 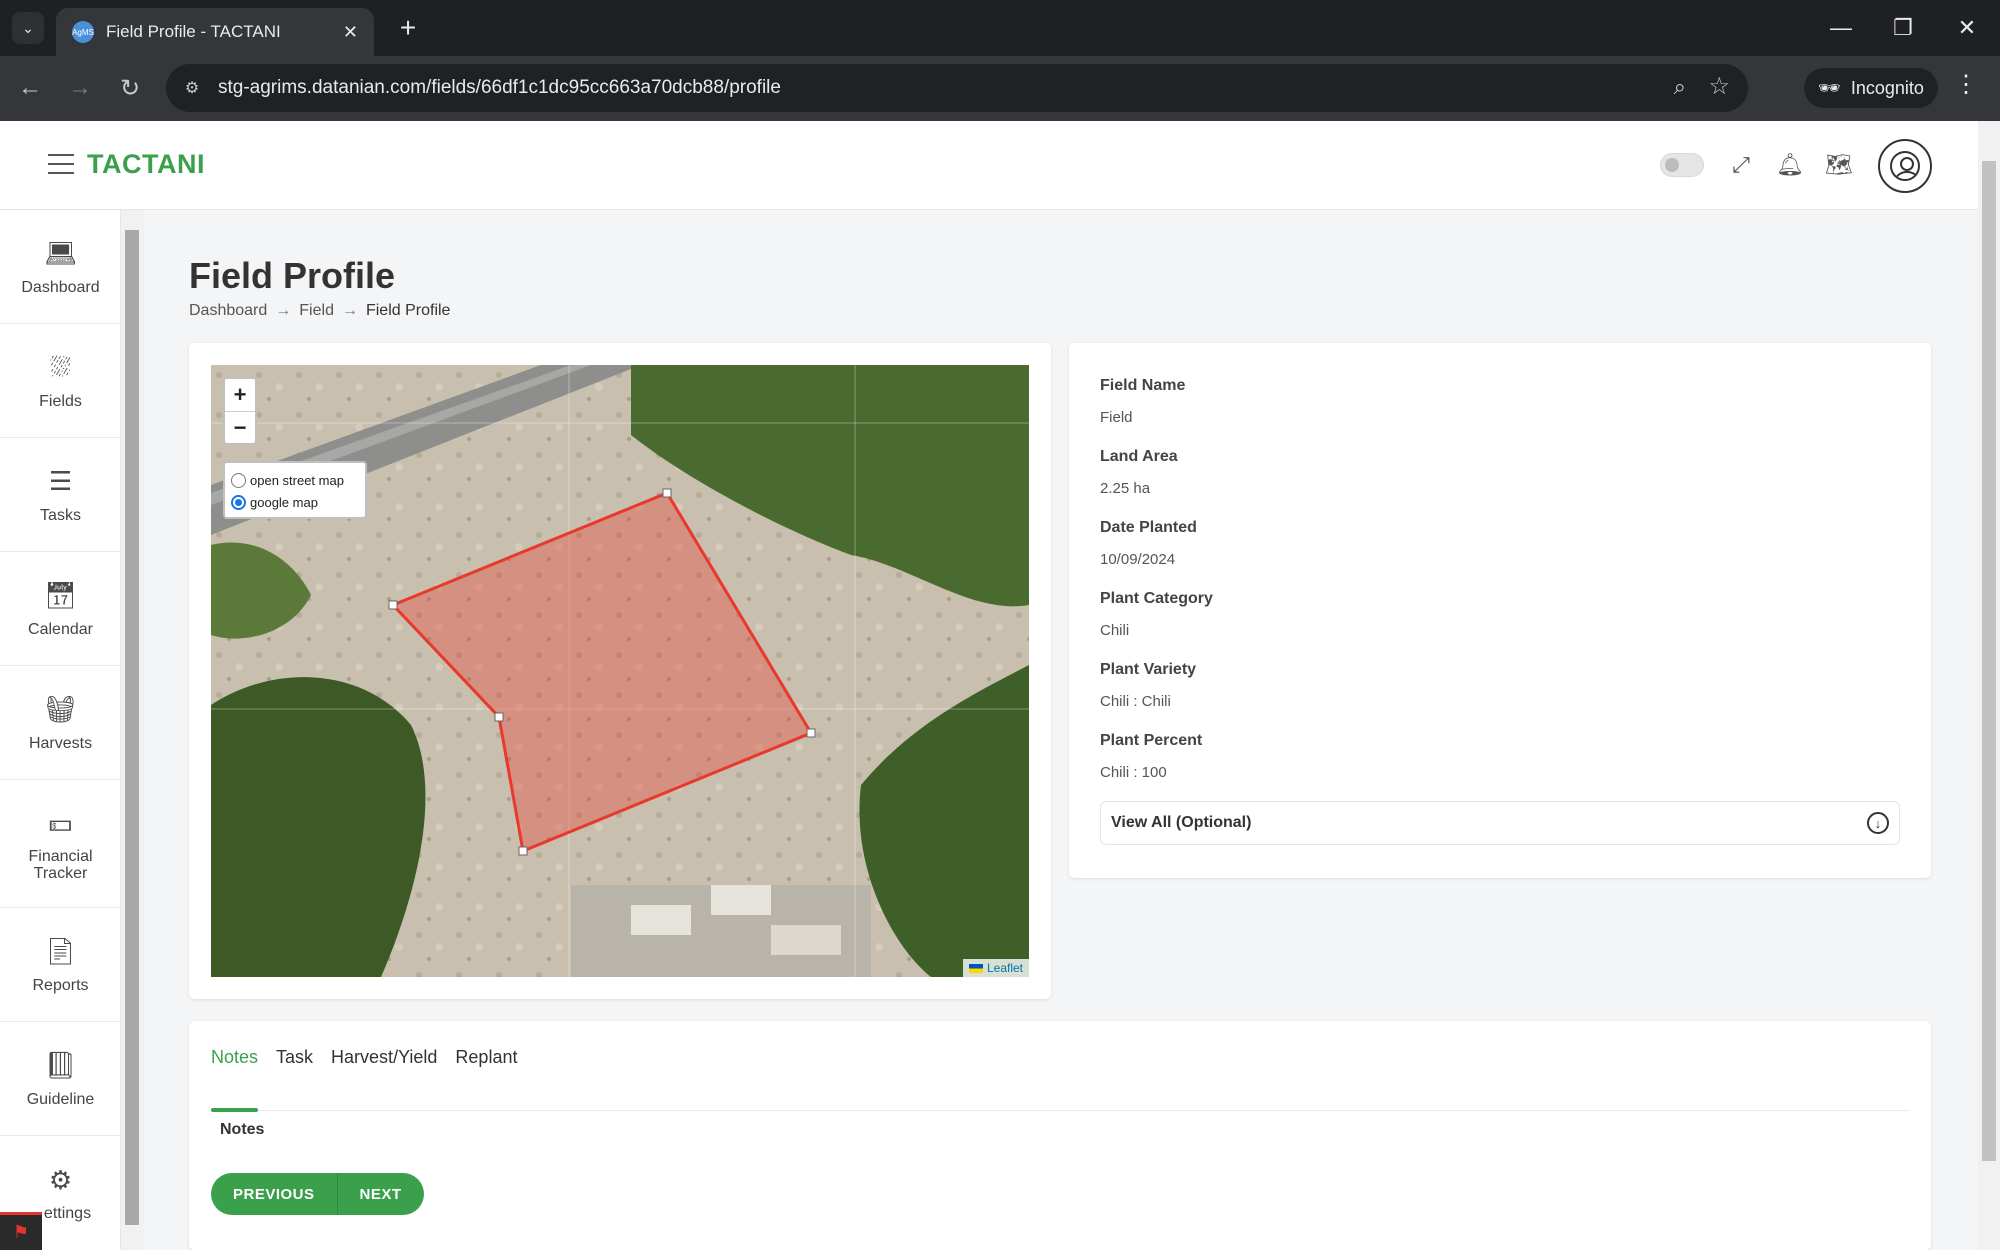 I want to click on date-planted-label: Date Planted, so click(x=1148, y=527).